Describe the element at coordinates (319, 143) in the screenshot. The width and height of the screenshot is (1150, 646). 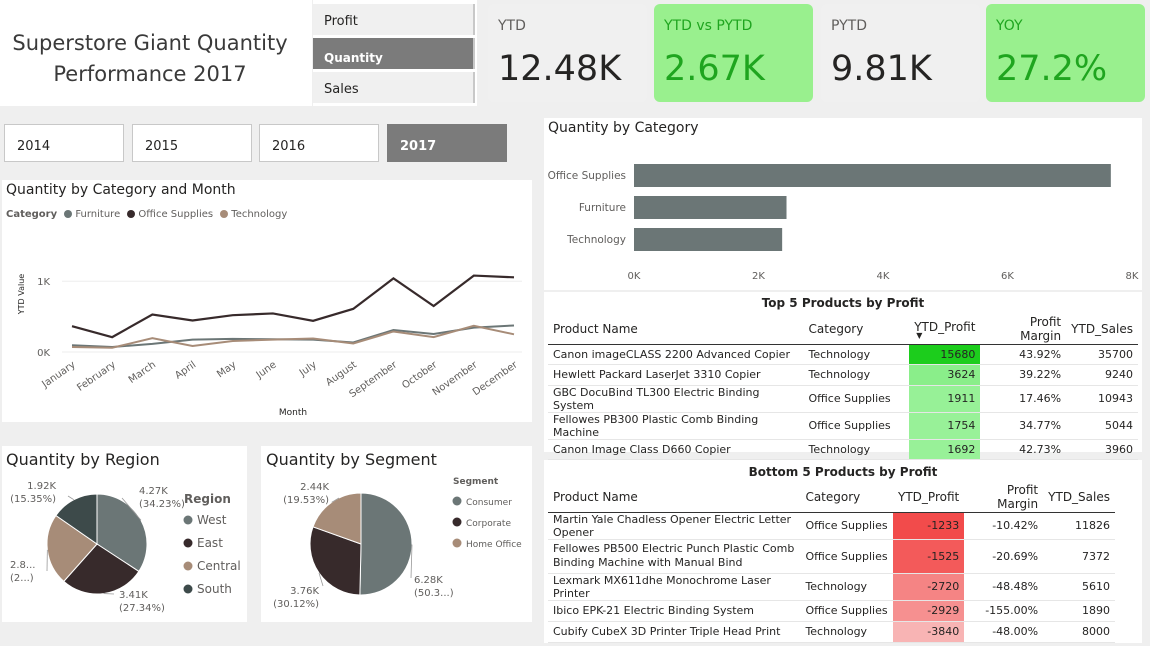
I see `year-button-2016: 2016` at that location.